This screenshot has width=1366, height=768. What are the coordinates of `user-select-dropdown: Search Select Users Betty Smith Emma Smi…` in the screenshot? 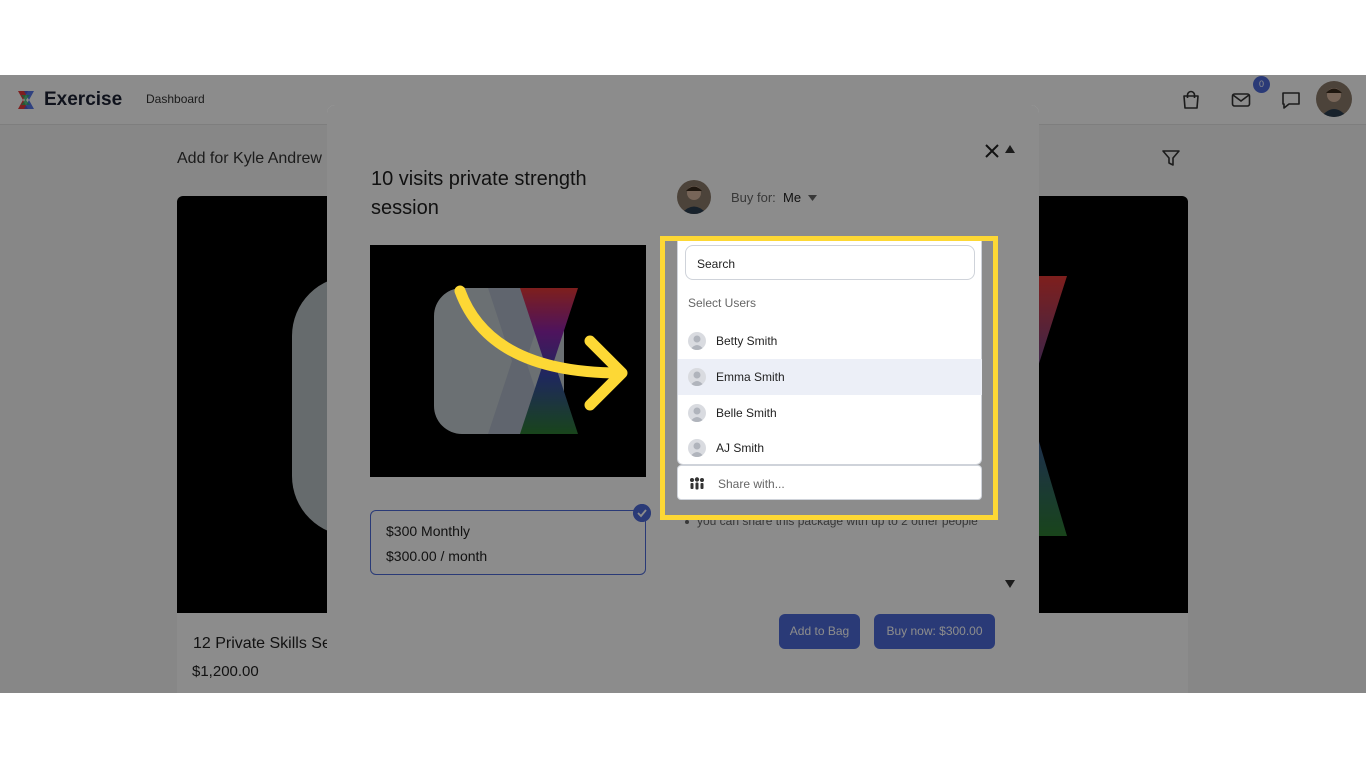 It's located at (829, 353).